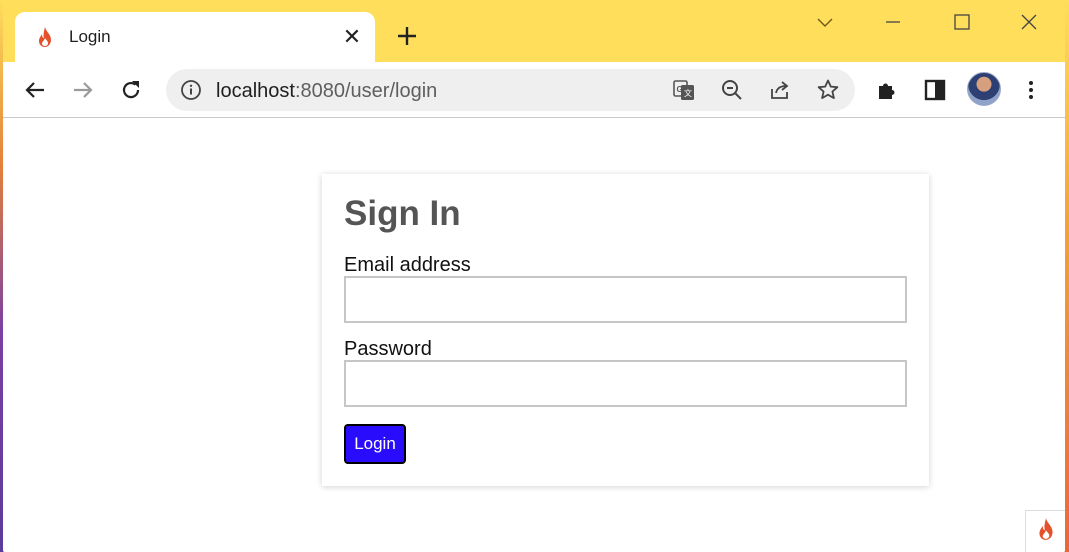  I want to click on tab-strip: Login ✕, so click(534, 32).